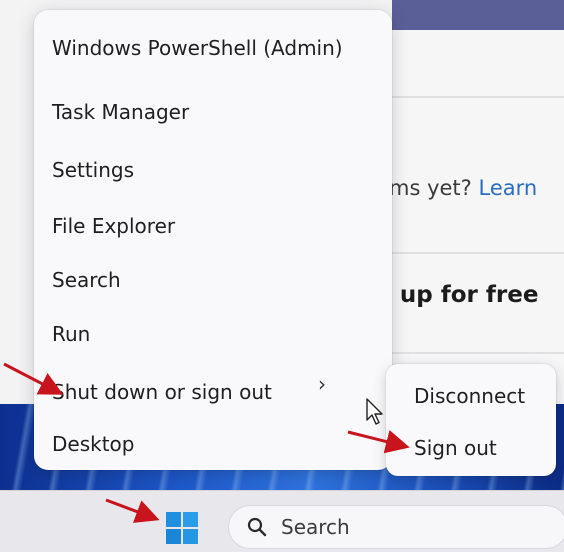 This screenshot has width=564, height=552. What do you see at coordinates (93, 444) in the screenshot?
I see `menu-item-desktop: Desktop` at bounding box center [93, 444].